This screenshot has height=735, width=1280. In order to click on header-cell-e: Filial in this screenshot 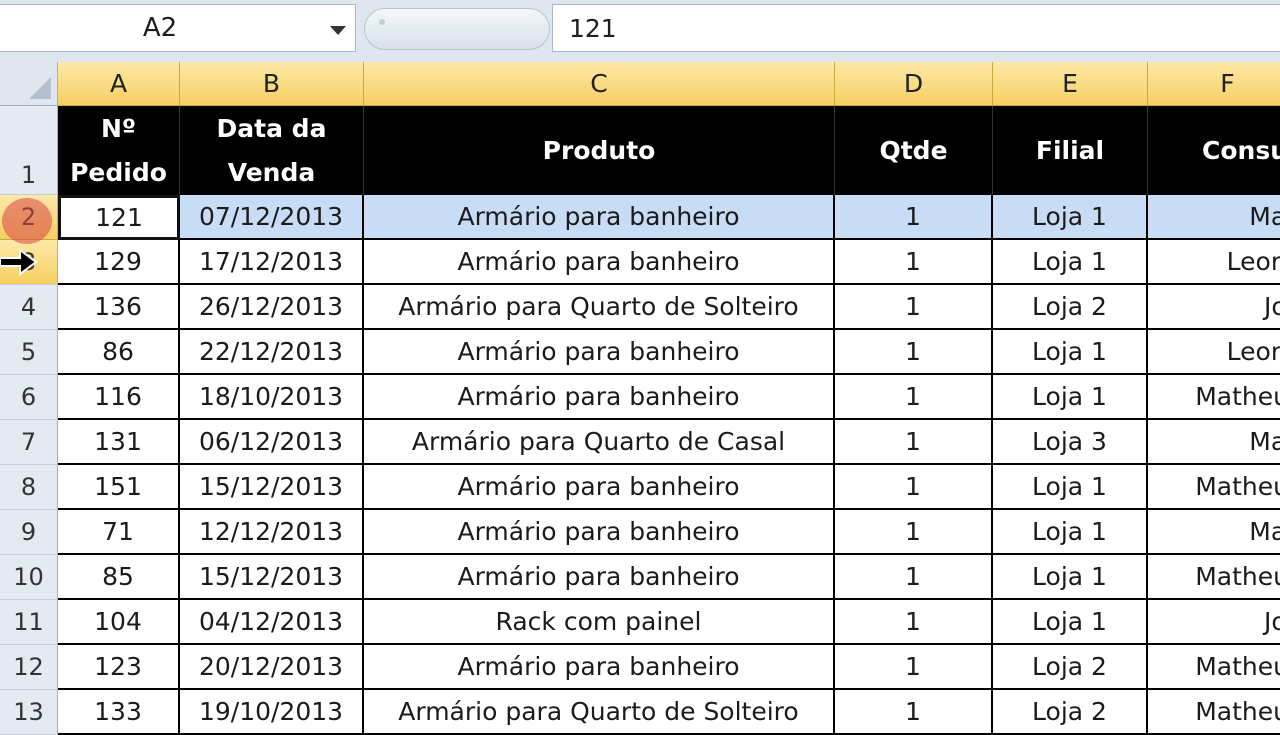, I will do `click(1070, 150)`.